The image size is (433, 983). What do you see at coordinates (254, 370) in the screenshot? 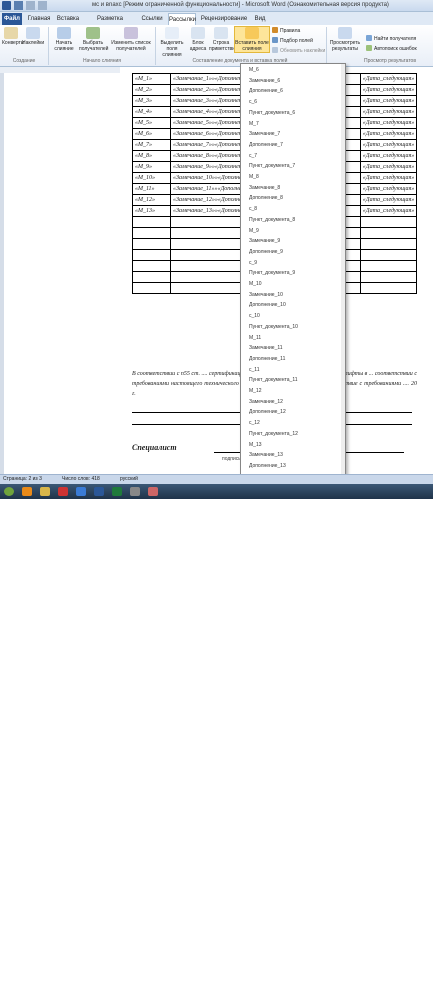
I see `merge-field-option: c_11` at bounding box center [254, 370].